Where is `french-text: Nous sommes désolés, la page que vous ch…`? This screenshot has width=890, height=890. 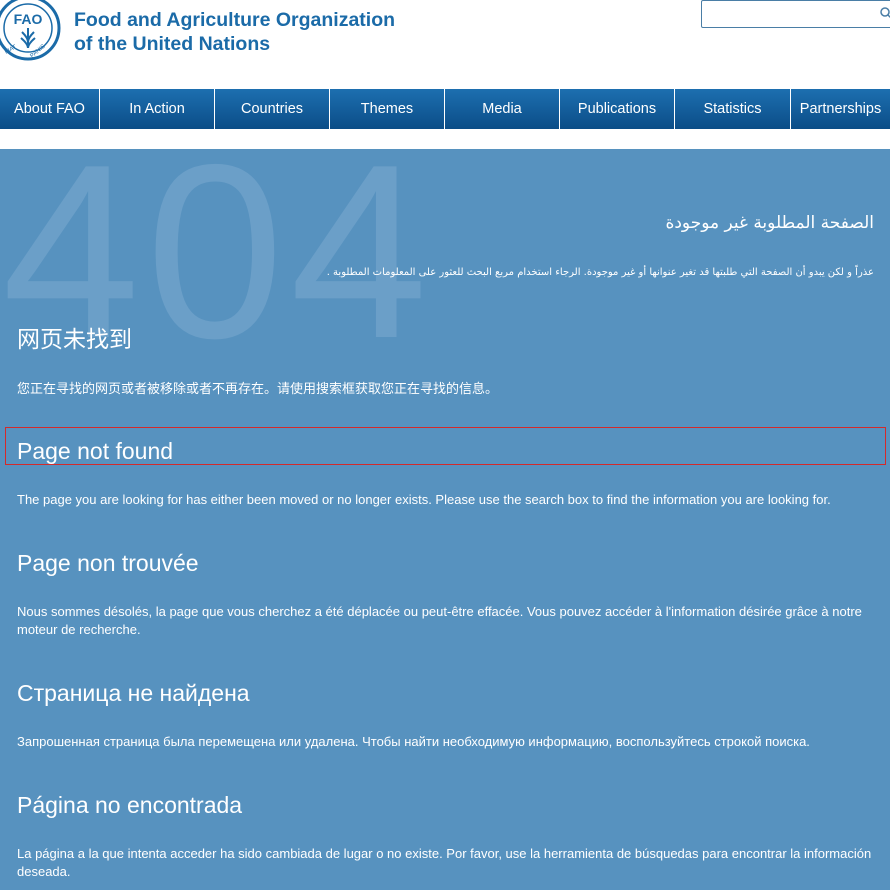
french-text: Nous sommes désolés, la page que vous ch… is located at coordinates (439, 620).